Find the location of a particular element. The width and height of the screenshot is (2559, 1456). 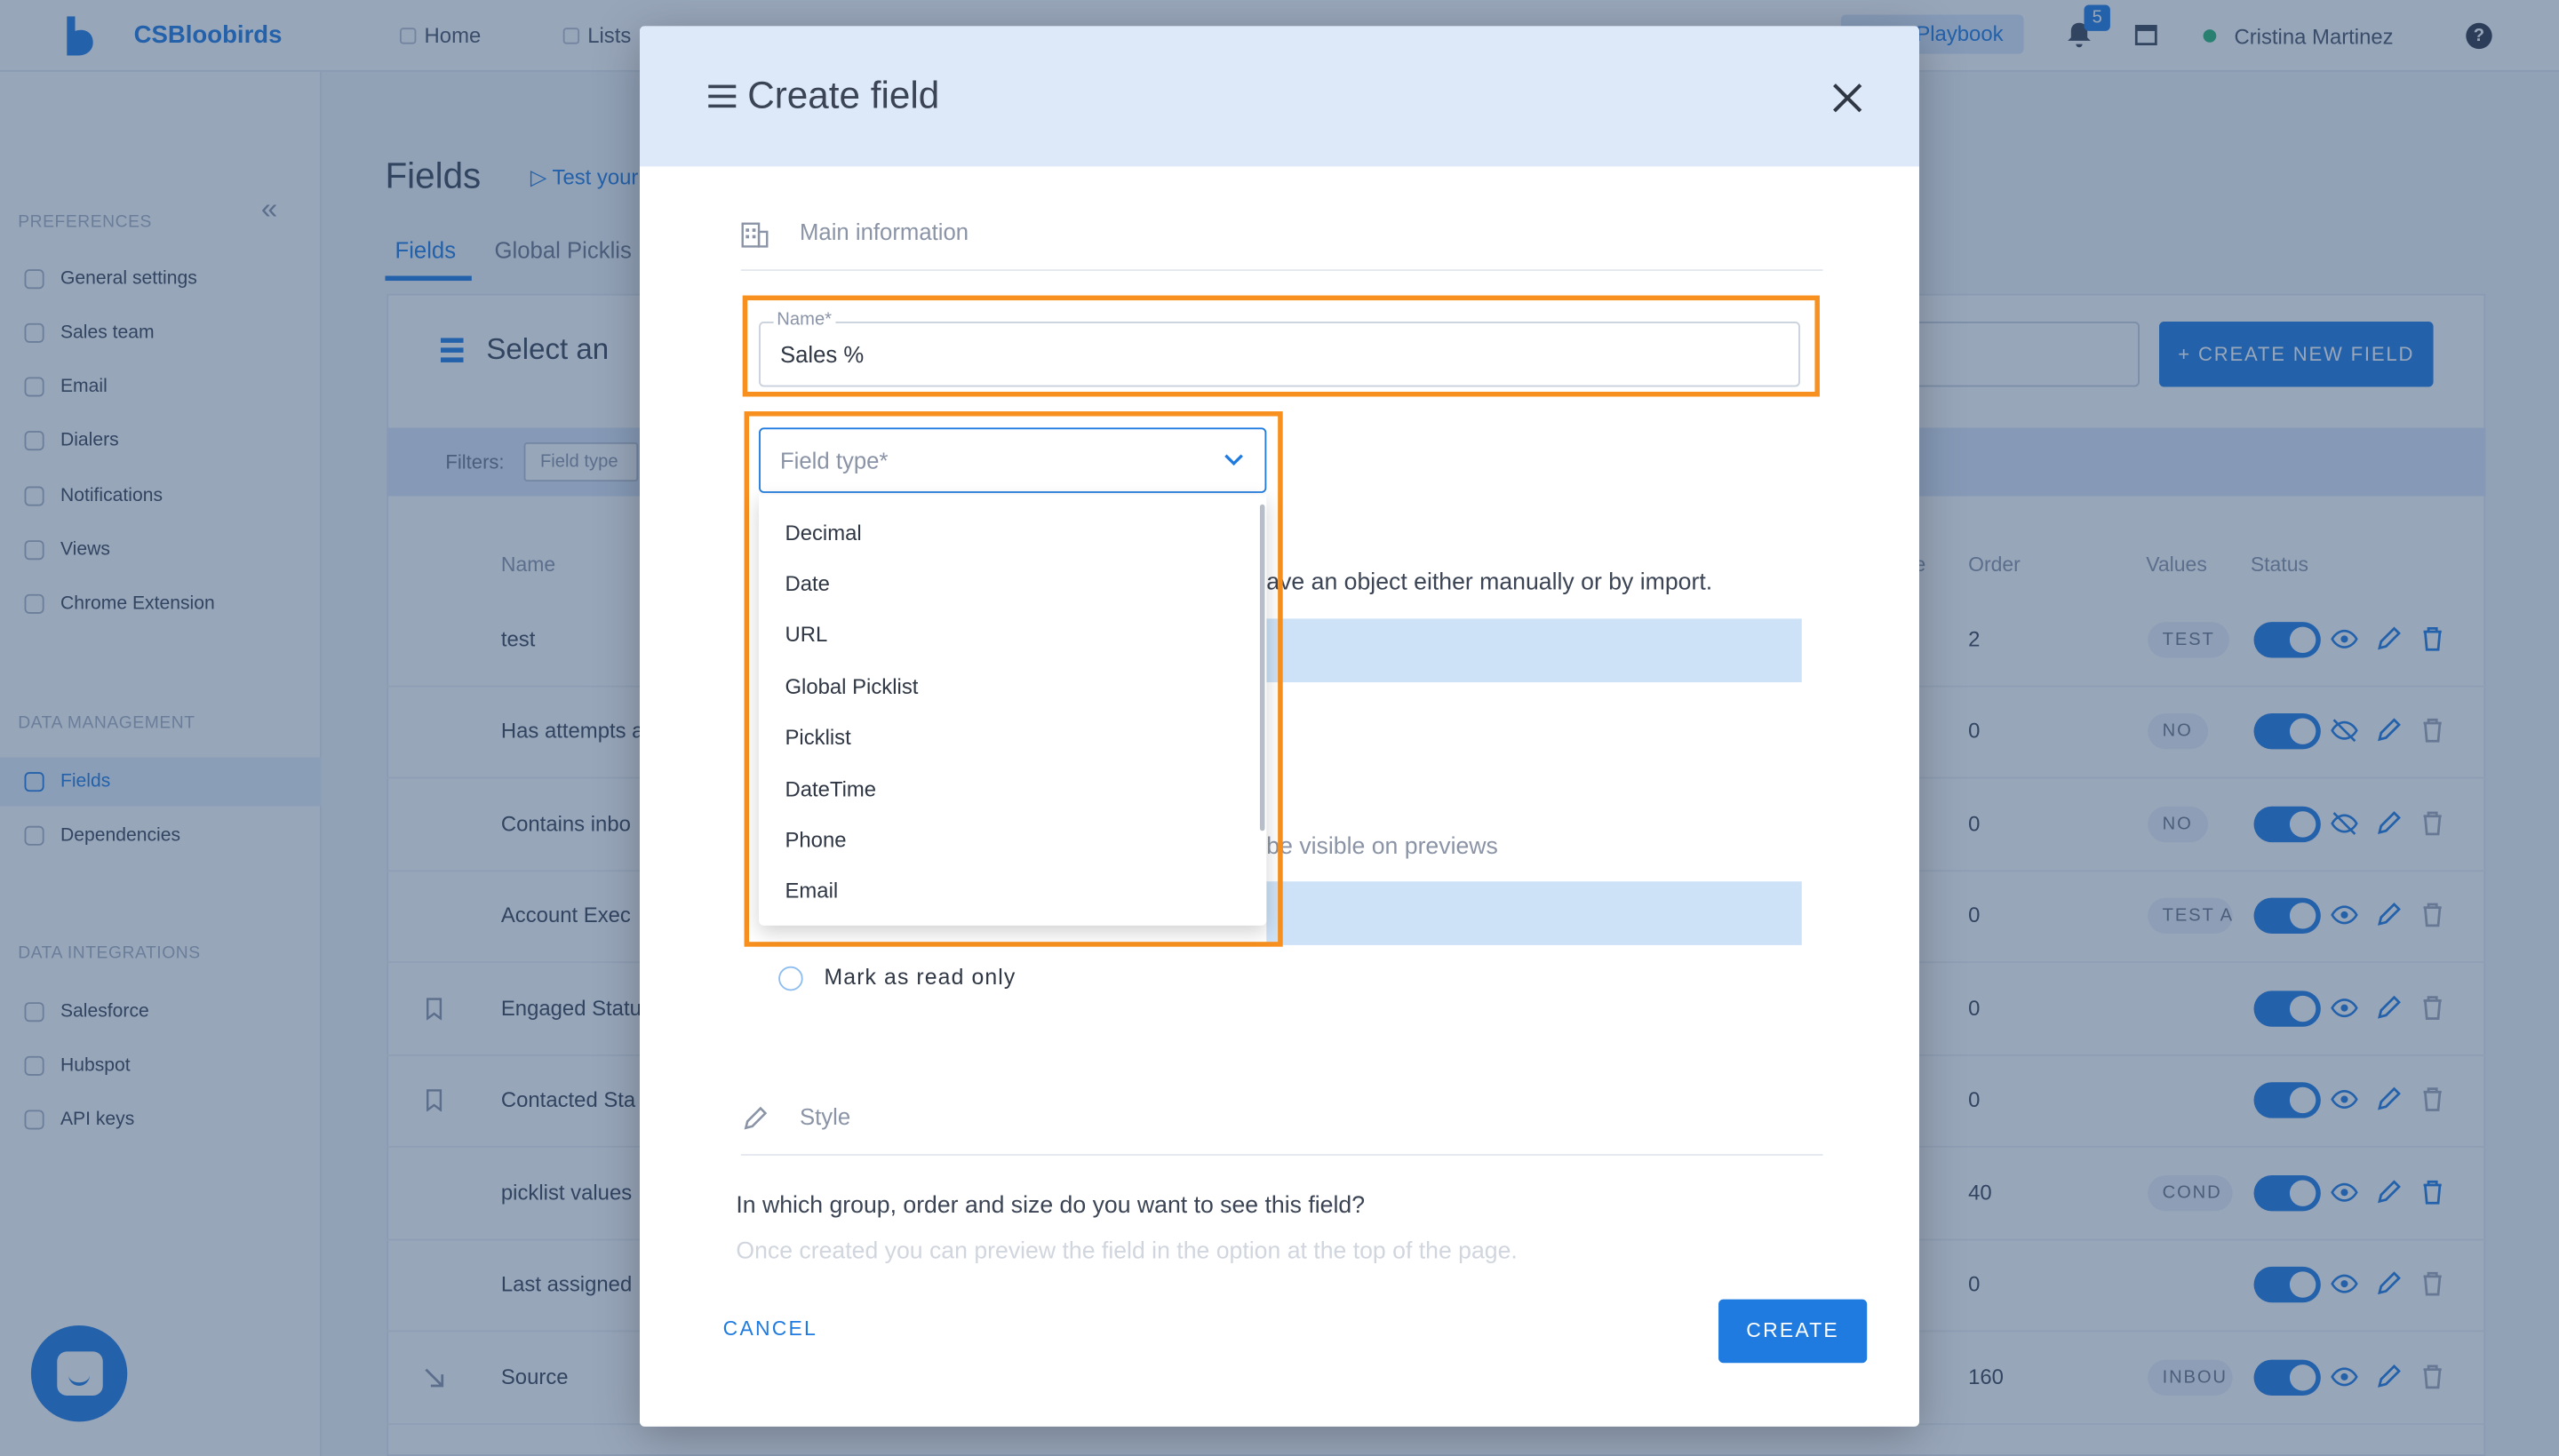

create-button: CREATE is located at coordinates (1793, 1331).